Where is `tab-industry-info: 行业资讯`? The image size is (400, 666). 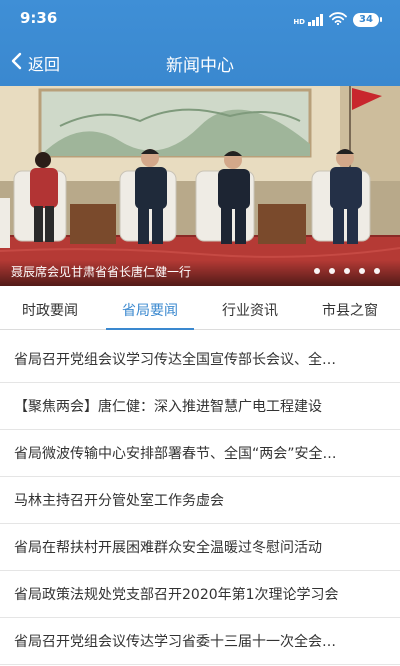 tab-industry-info: 行业资讯 is located at coordinates (250, 308).